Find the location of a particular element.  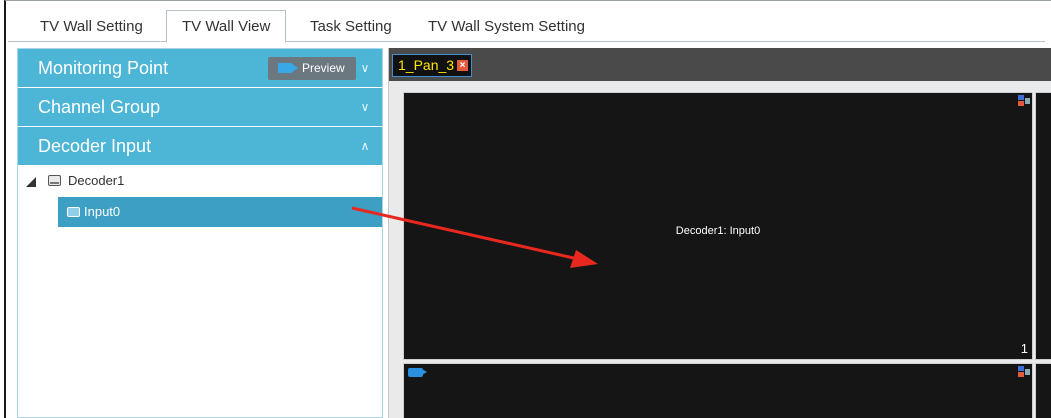

tree-node-decoder1: Decoder1 is located at coordinates (126, 181).